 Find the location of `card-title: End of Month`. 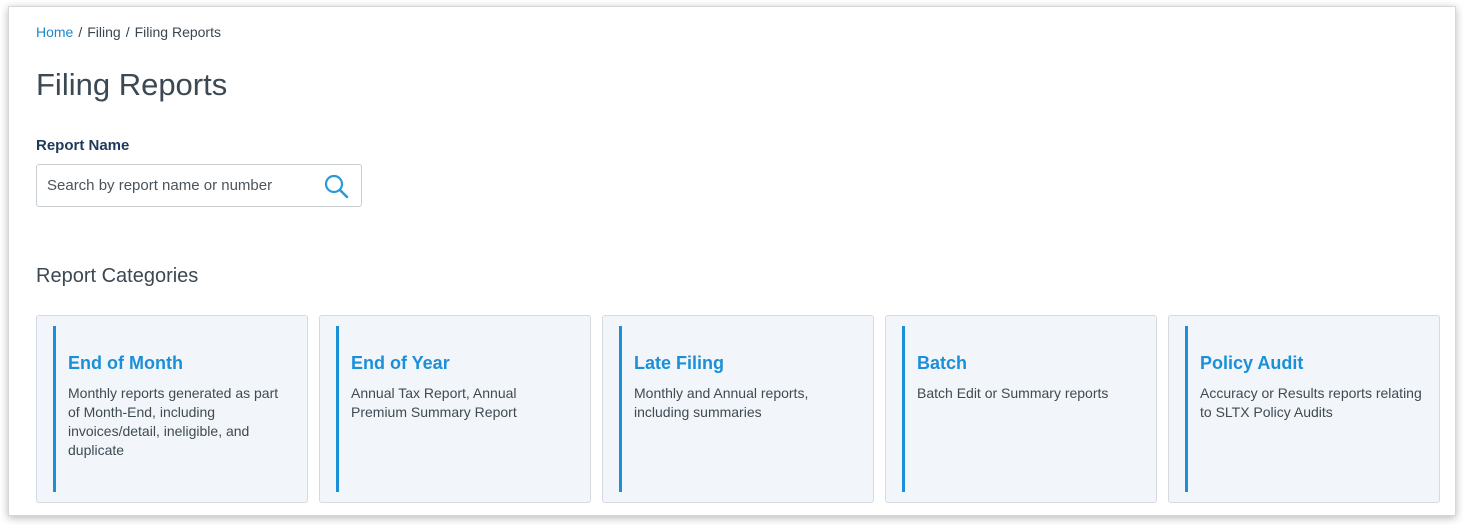

card-title: End of Month is located at coordinates (125, 363).